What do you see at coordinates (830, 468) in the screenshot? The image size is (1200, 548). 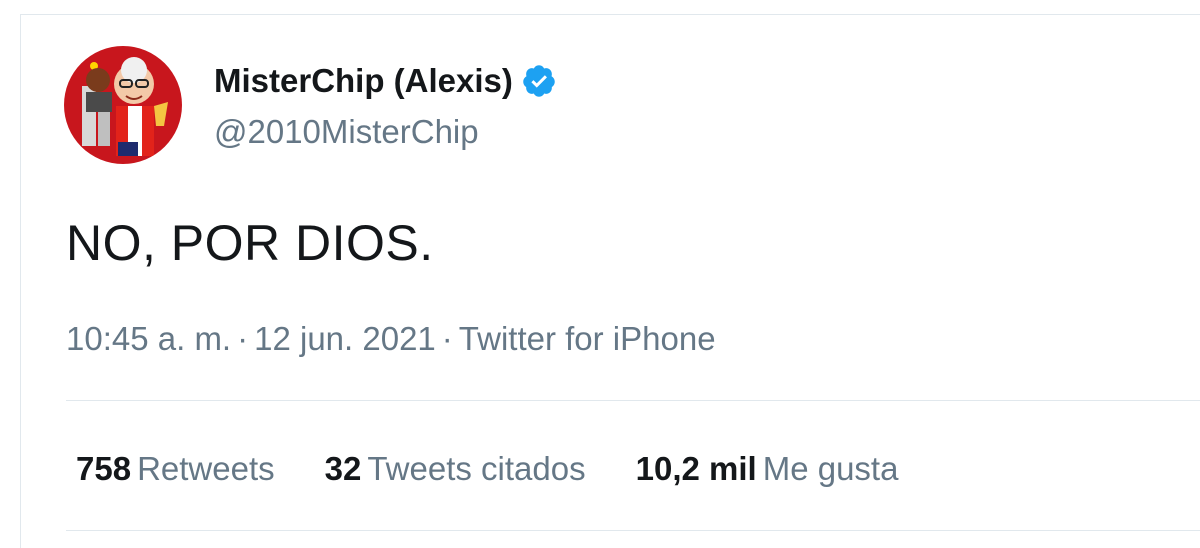 I see `likes-label: Me gusta` at bounding box center [830, 468].